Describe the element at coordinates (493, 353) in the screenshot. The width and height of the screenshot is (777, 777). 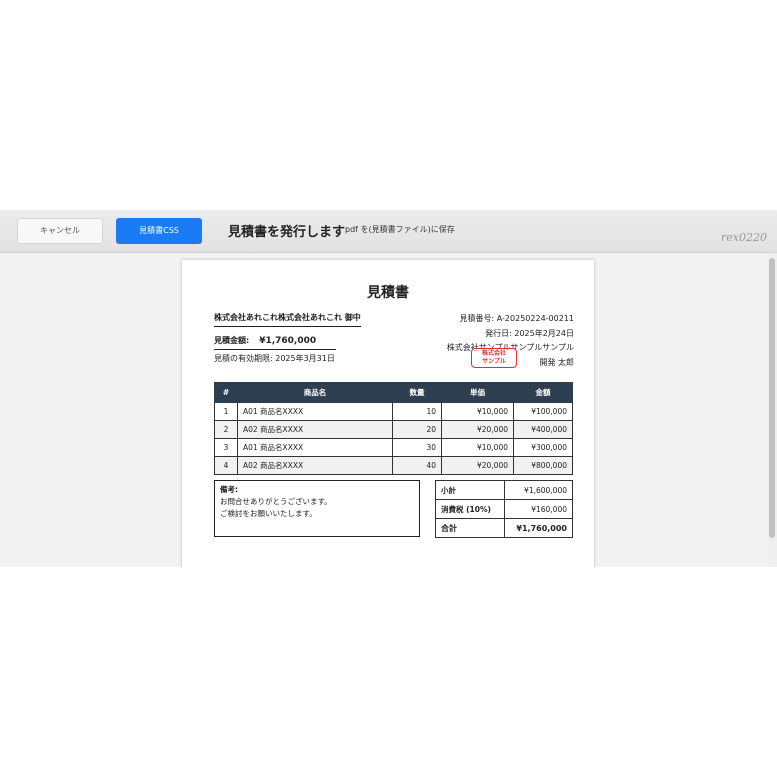
I see `stamp-line-1: 株式会社` at that location.